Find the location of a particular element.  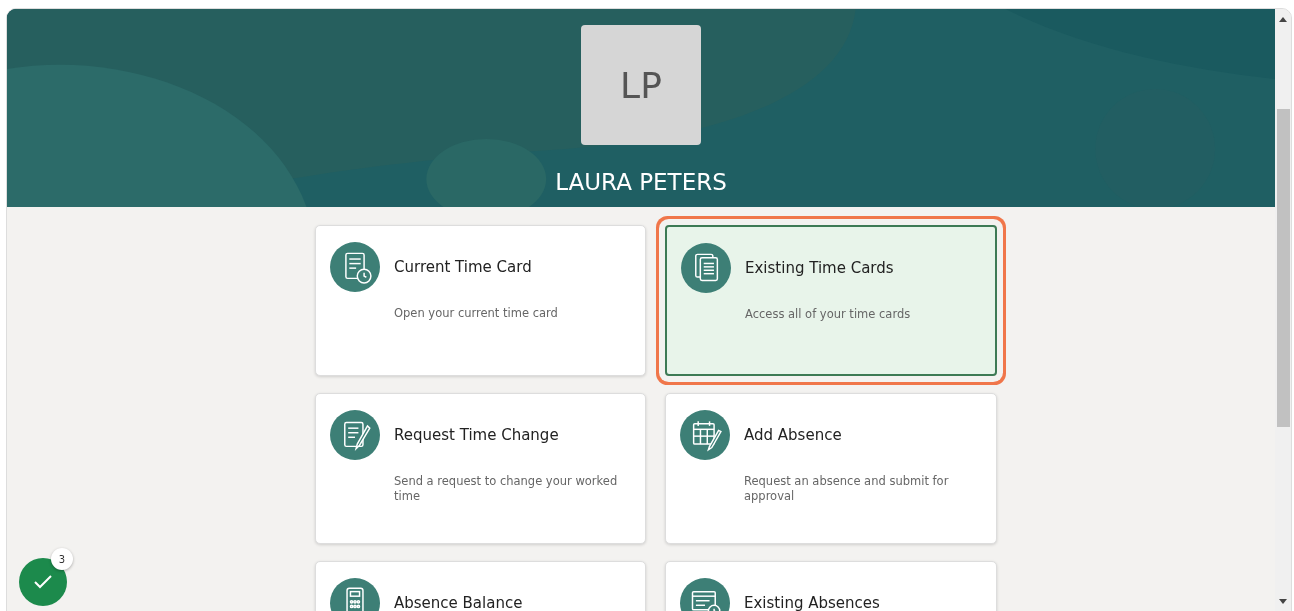

stack-icon is located at coordinates (706, 268).